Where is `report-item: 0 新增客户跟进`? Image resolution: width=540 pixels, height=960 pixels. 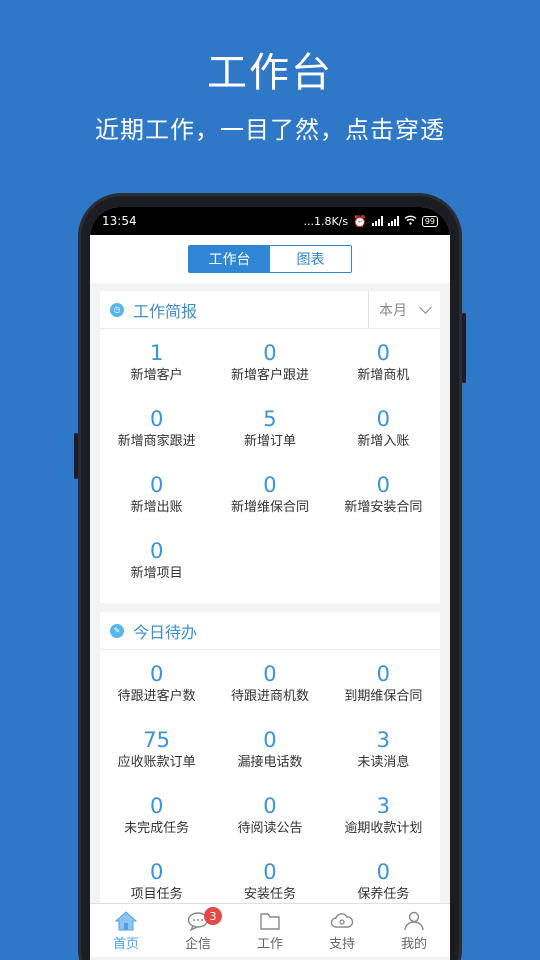 report-item: 0 新增客户跟进 is located at coordinates (269, 372).